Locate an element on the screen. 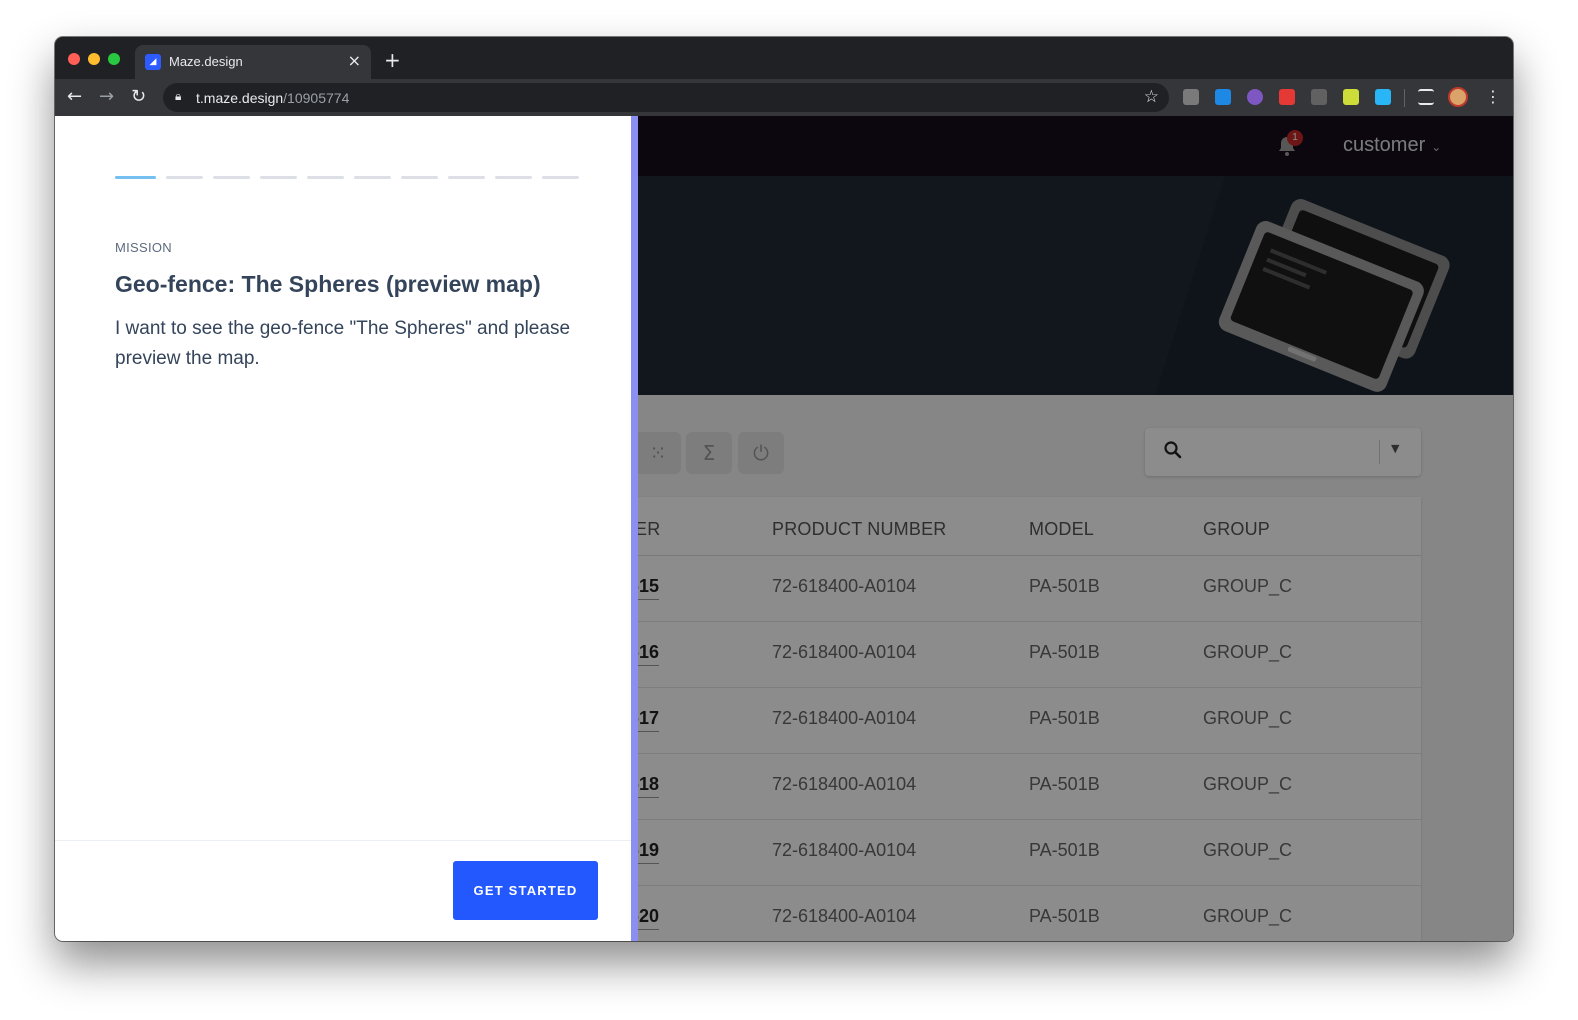 The width and height of the screenshot is (1578, 1020). tab-title: Maze.design is located at coordinates (206, 61).